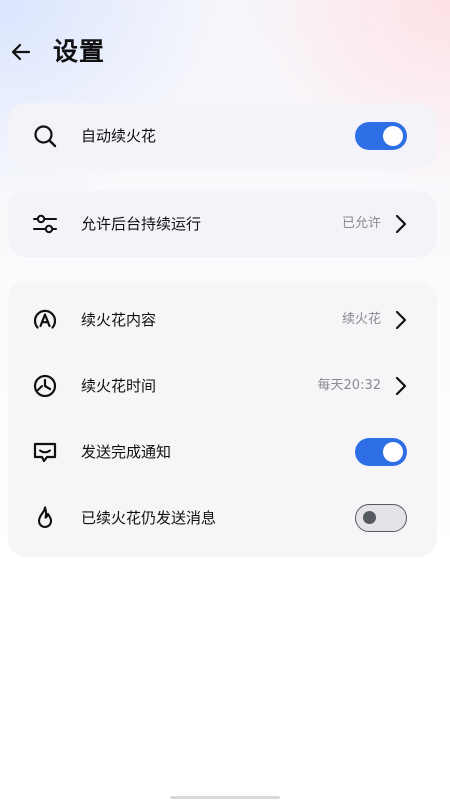 The height and width of the screenshot is (800, 450). What do you see at coordinates (349, 385) in the screenshot?
I see `streak-time-value: 每天20:32` at bounding box center [349, 385].